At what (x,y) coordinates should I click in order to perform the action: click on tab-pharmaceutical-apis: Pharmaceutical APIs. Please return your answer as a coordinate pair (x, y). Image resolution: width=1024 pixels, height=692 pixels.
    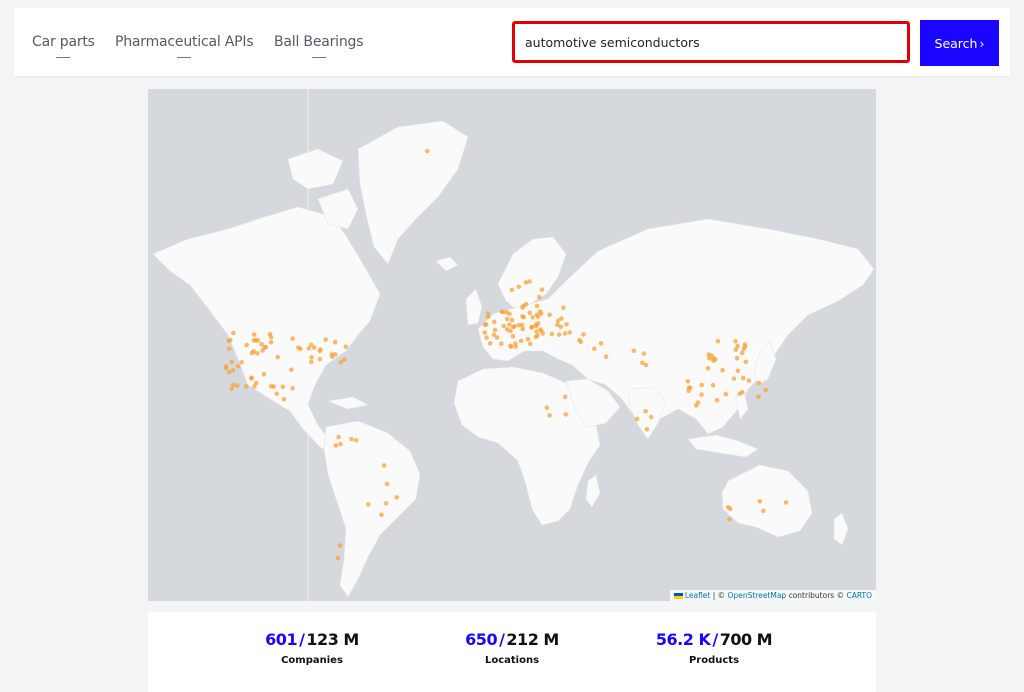
    Looking at the image, I should click on (184, 46).